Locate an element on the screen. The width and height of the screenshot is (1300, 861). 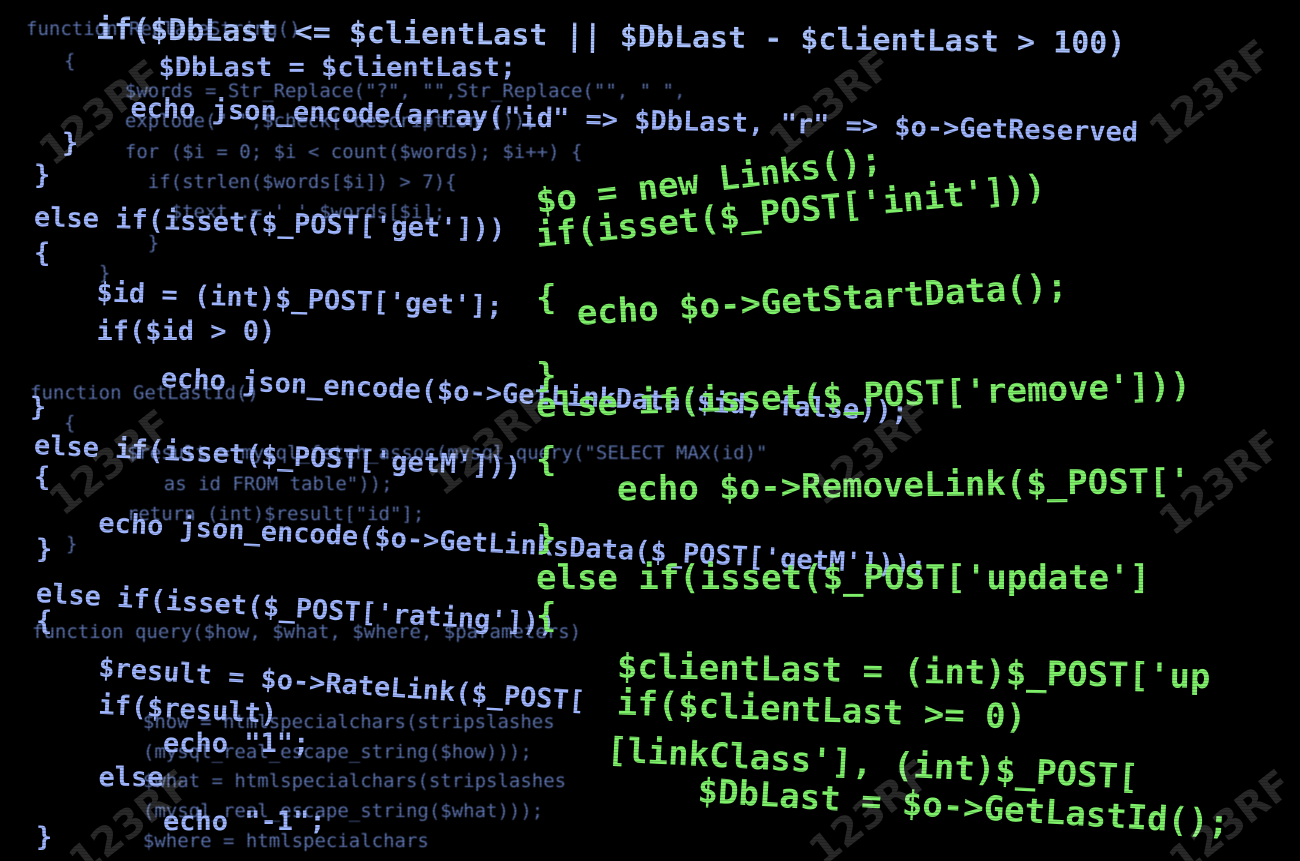
code-line: else if(isset($_POST['update'] is located at coordinates (843, 578).